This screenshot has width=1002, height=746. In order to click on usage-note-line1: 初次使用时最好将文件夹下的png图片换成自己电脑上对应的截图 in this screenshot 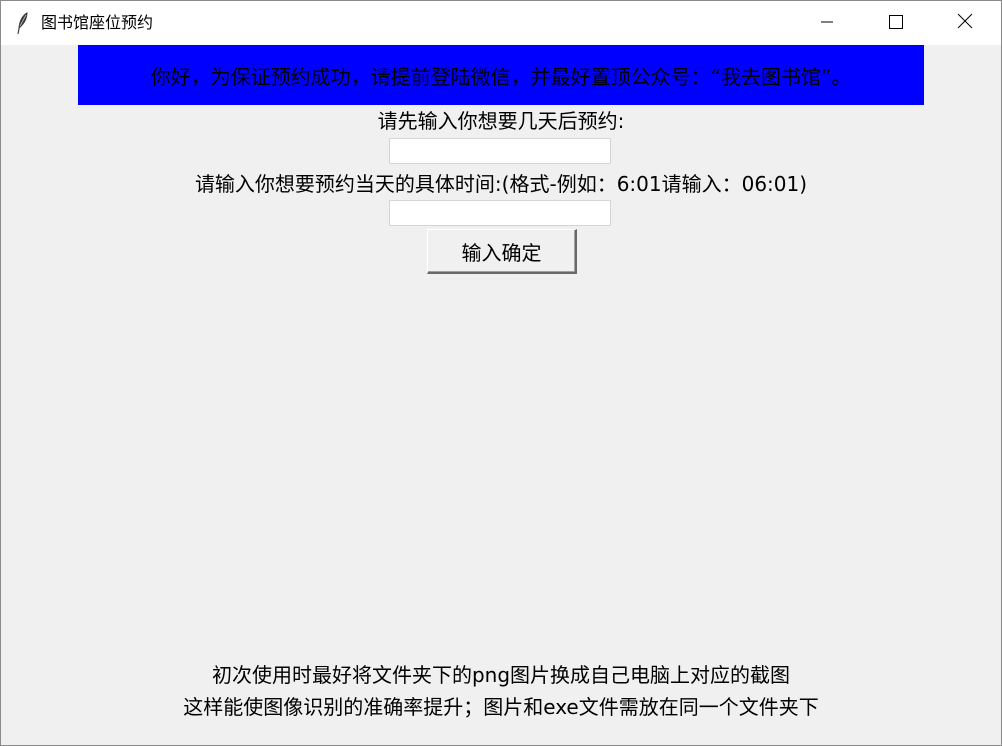, I will do `click(501, 675)`.